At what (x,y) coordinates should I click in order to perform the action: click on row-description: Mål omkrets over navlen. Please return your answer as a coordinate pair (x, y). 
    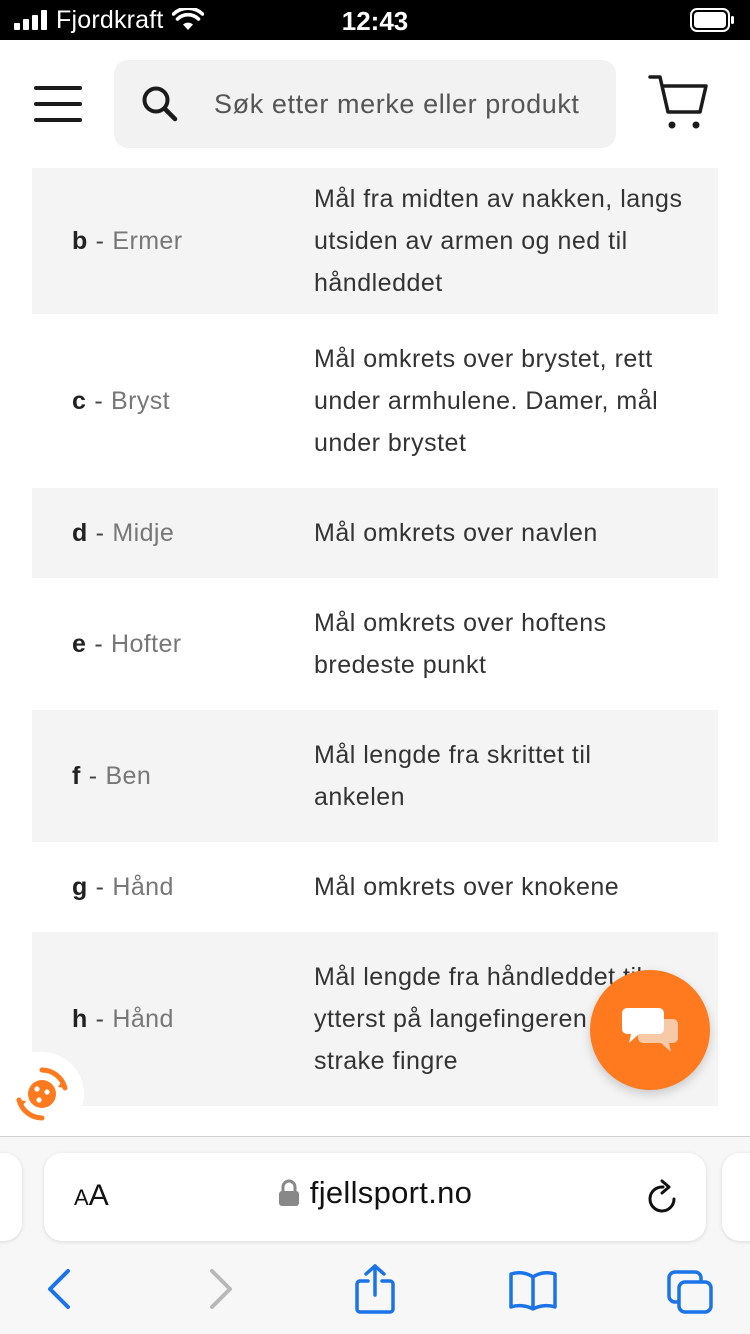
    Looking at the image, I should click on (456, 533).